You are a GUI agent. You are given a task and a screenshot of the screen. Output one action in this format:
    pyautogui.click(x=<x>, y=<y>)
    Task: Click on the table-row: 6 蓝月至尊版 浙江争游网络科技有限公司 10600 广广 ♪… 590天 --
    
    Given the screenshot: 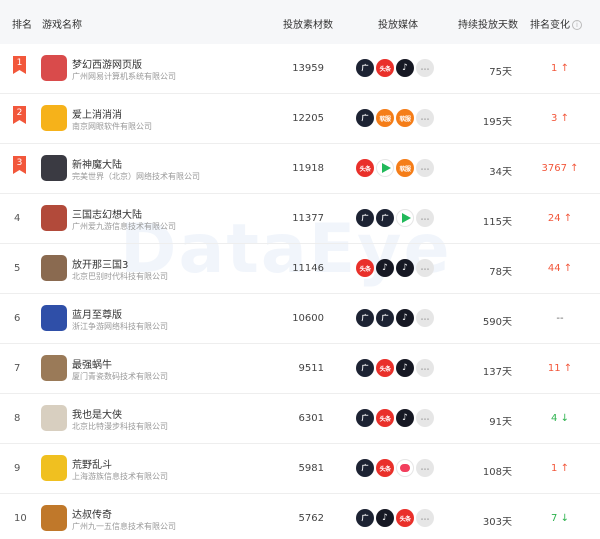 What is the action you would take?
    pyautogui.click(x=300, y=319)
    